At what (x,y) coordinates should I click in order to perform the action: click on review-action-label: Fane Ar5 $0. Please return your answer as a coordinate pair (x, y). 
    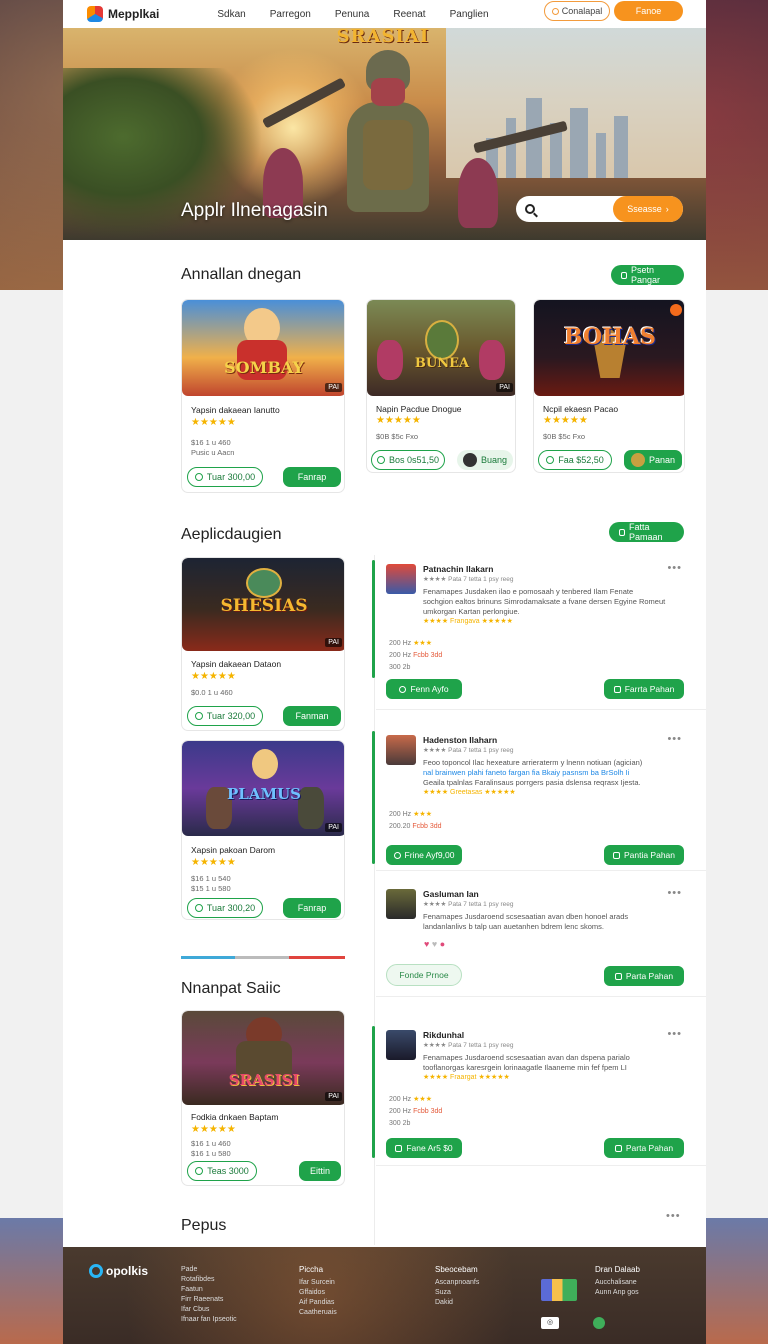
    Looking at the image, I should click on (429, 1148).